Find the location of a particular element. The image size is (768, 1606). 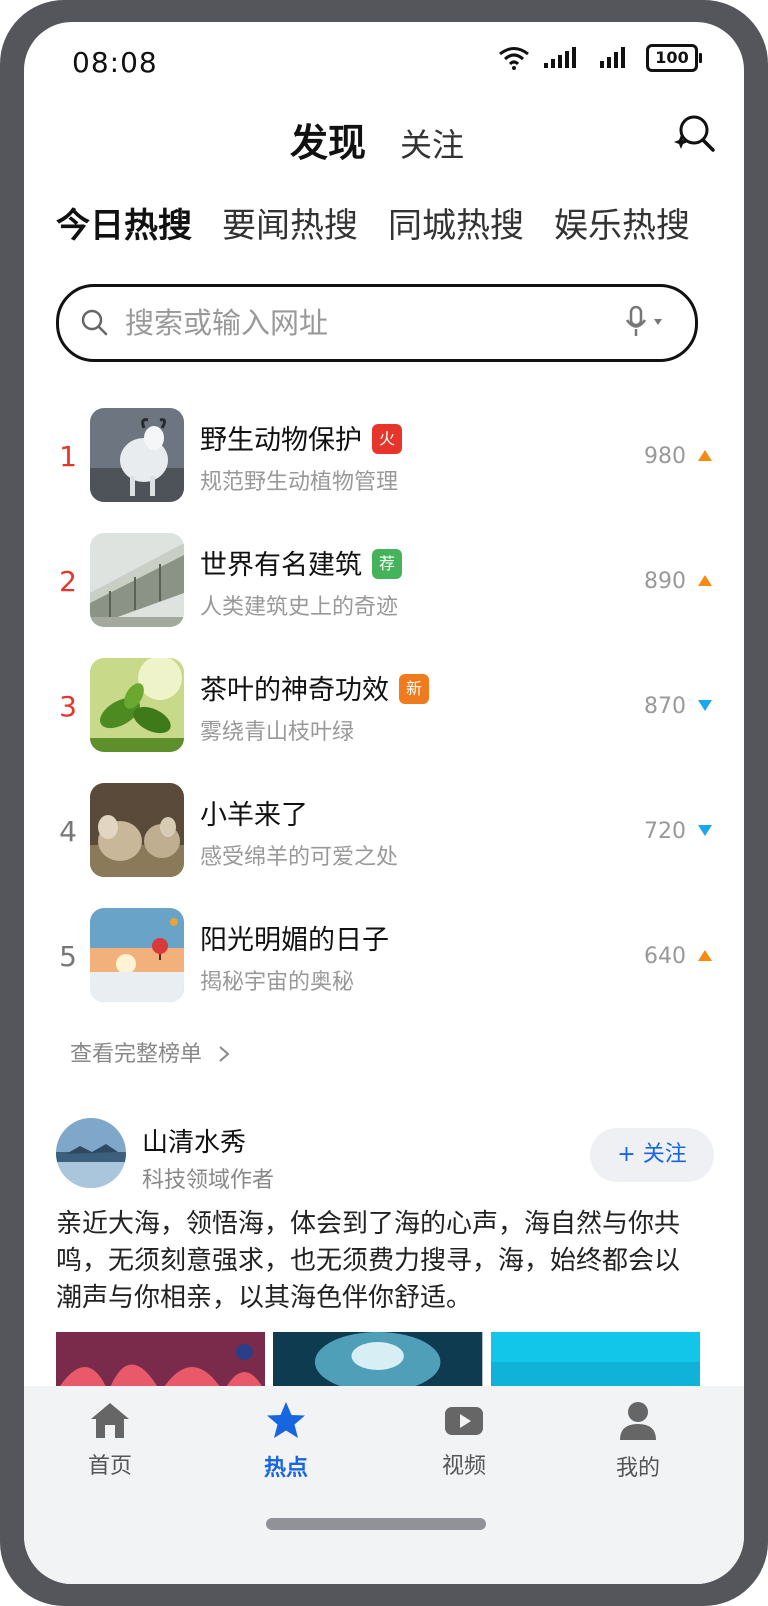

tab-local-hot: 同城热搜 is located at coordinates (456, 222).